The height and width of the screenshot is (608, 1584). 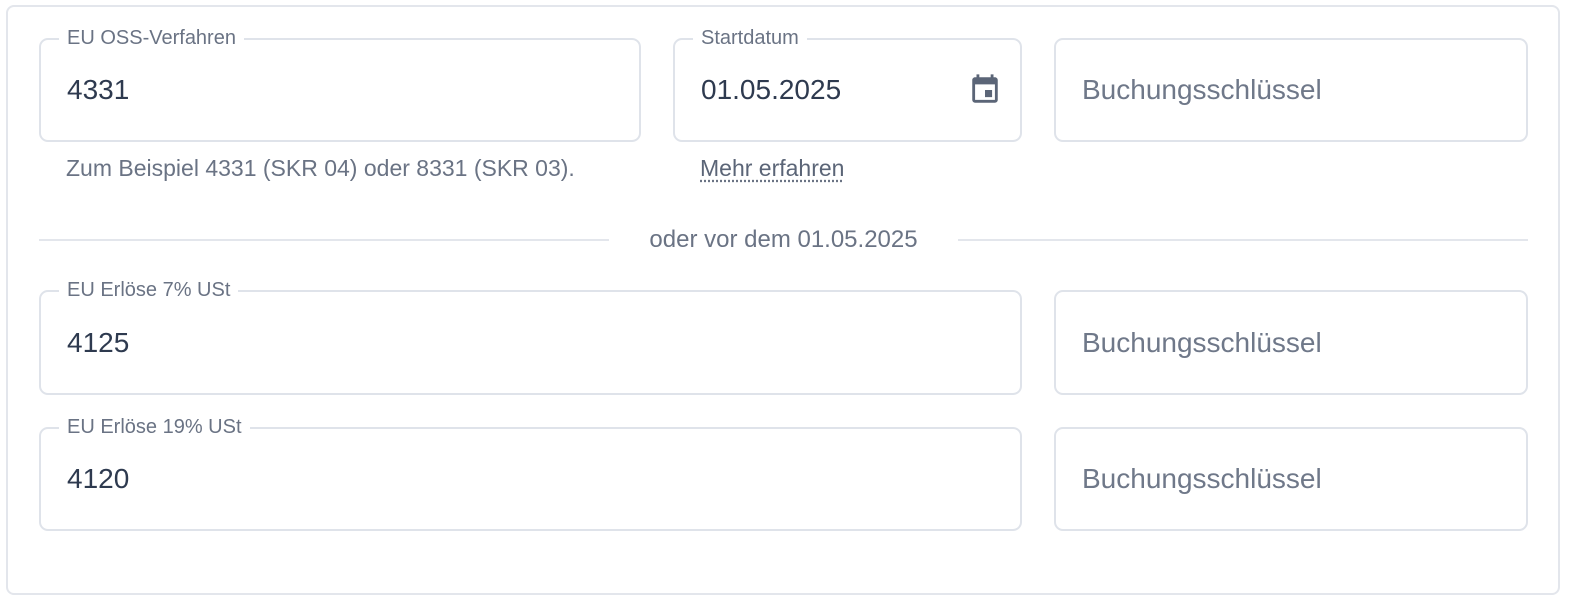 I want to click on calendar-icon, so click(x=985, y=90).